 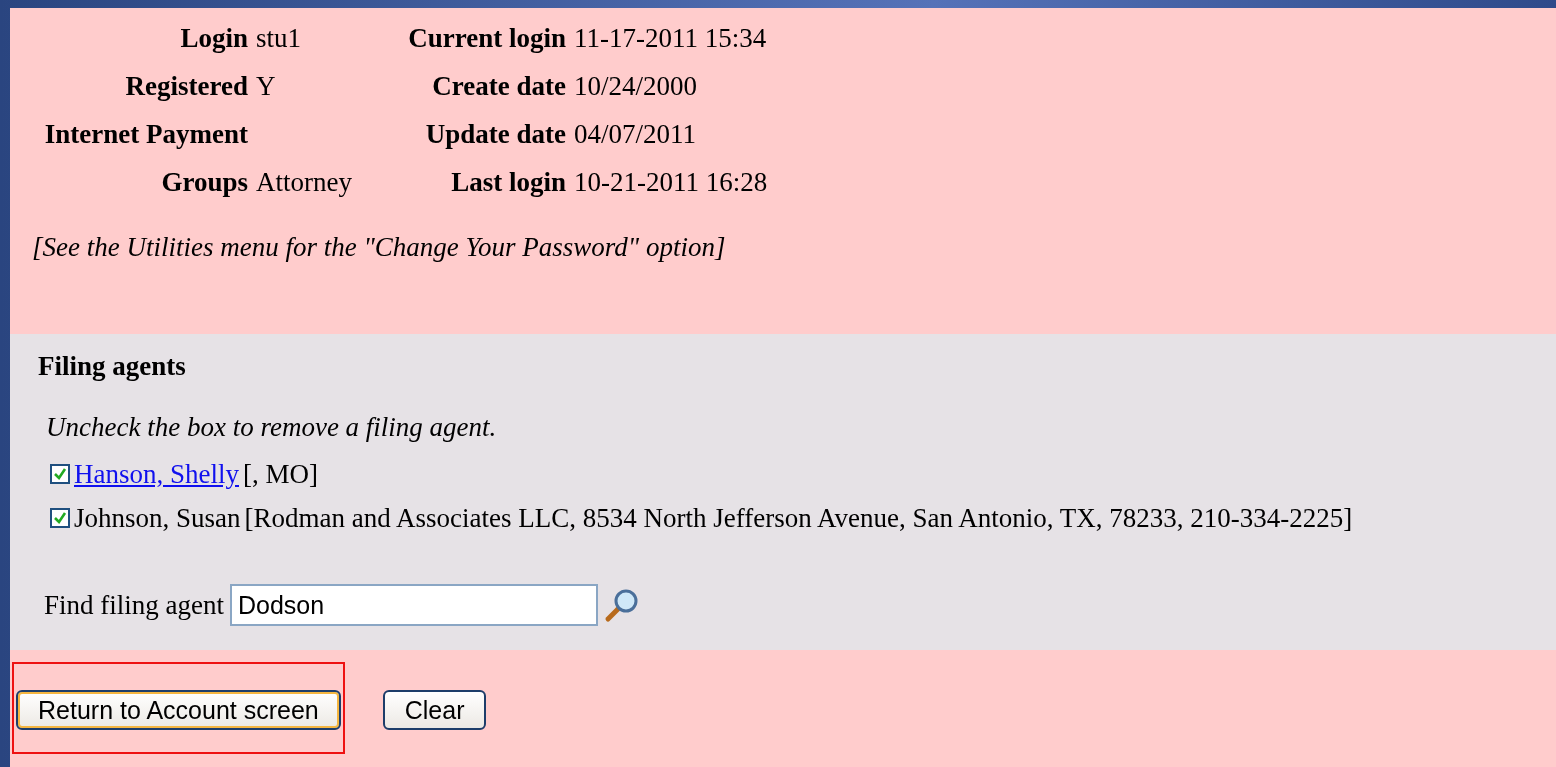 I want to click on field-value: 10-21-2011 16:28, so click(x=671, y=181).